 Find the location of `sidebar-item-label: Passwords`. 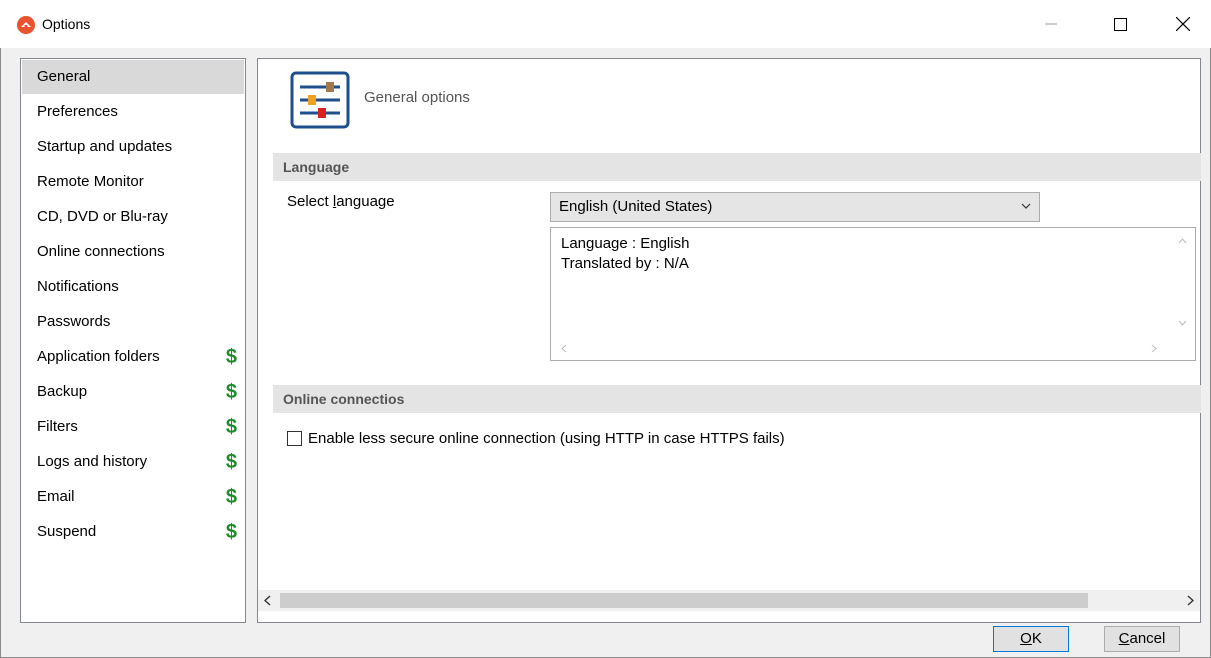

sidebar-item-label: Passwords is located at coordinates (74, 321).